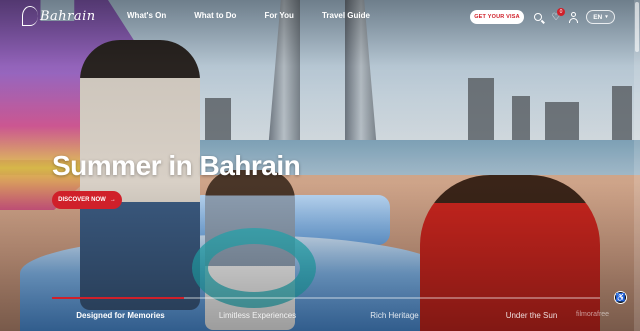 This screenshot has height=331, width=640. Describe the element at coordinates (561, 12) in the screenshot. I see `wishlist-count-badge: 0` at that location.